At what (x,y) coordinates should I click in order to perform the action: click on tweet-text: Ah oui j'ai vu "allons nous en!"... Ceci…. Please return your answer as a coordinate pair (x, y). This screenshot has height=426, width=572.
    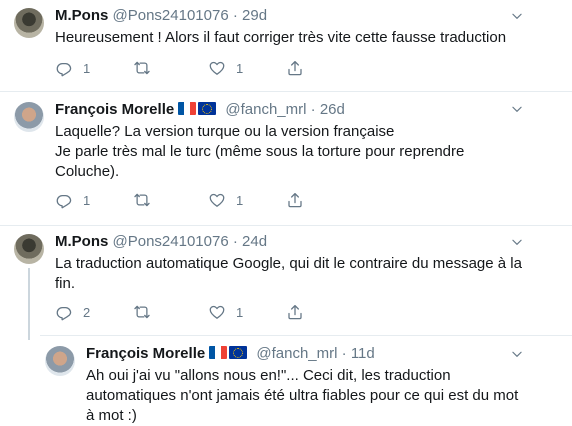
    Looking at the image, I should click on (321, 396).